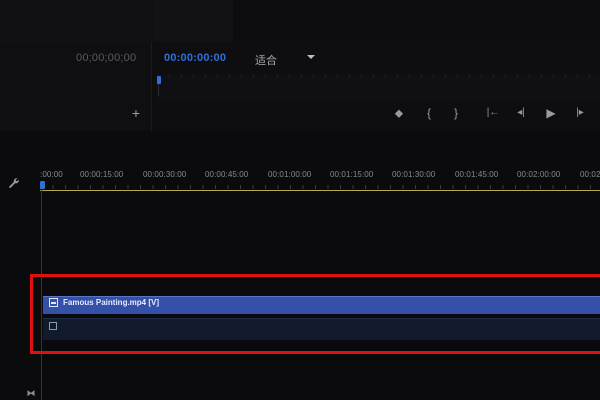  What do you see at coordinates (31, 393) in the screenshot?
I see `zoom-handle-icon: ⧓` at bounding box center [31, 393].